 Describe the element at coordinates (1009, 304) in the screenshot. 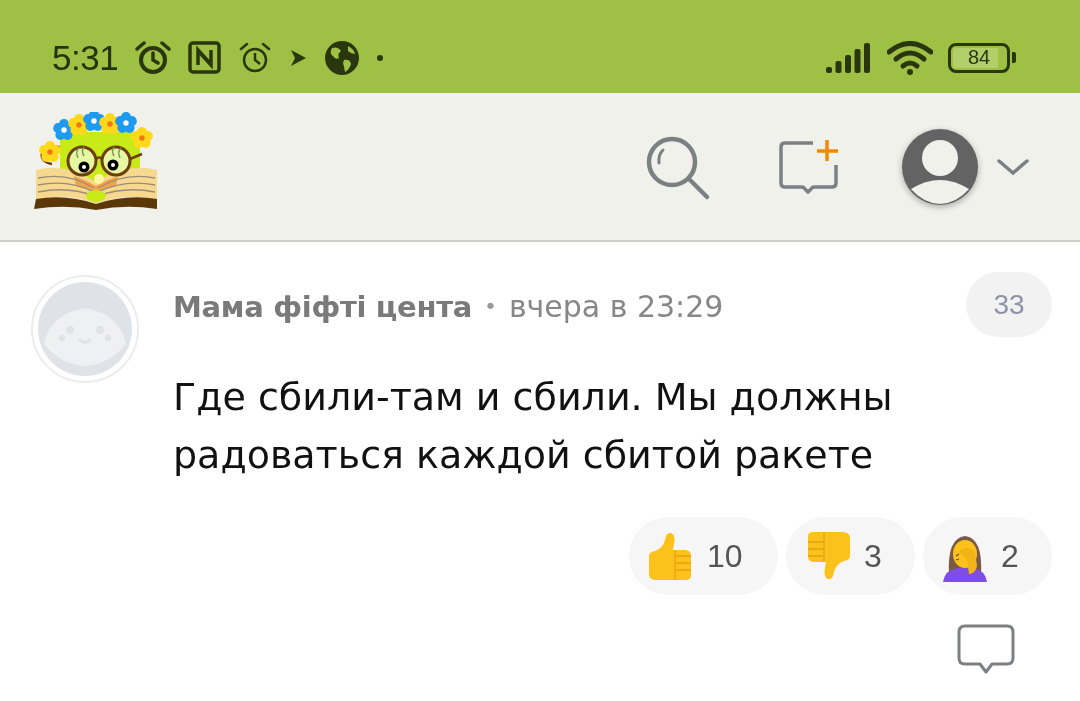

I see `comment-number: 33` at that location.